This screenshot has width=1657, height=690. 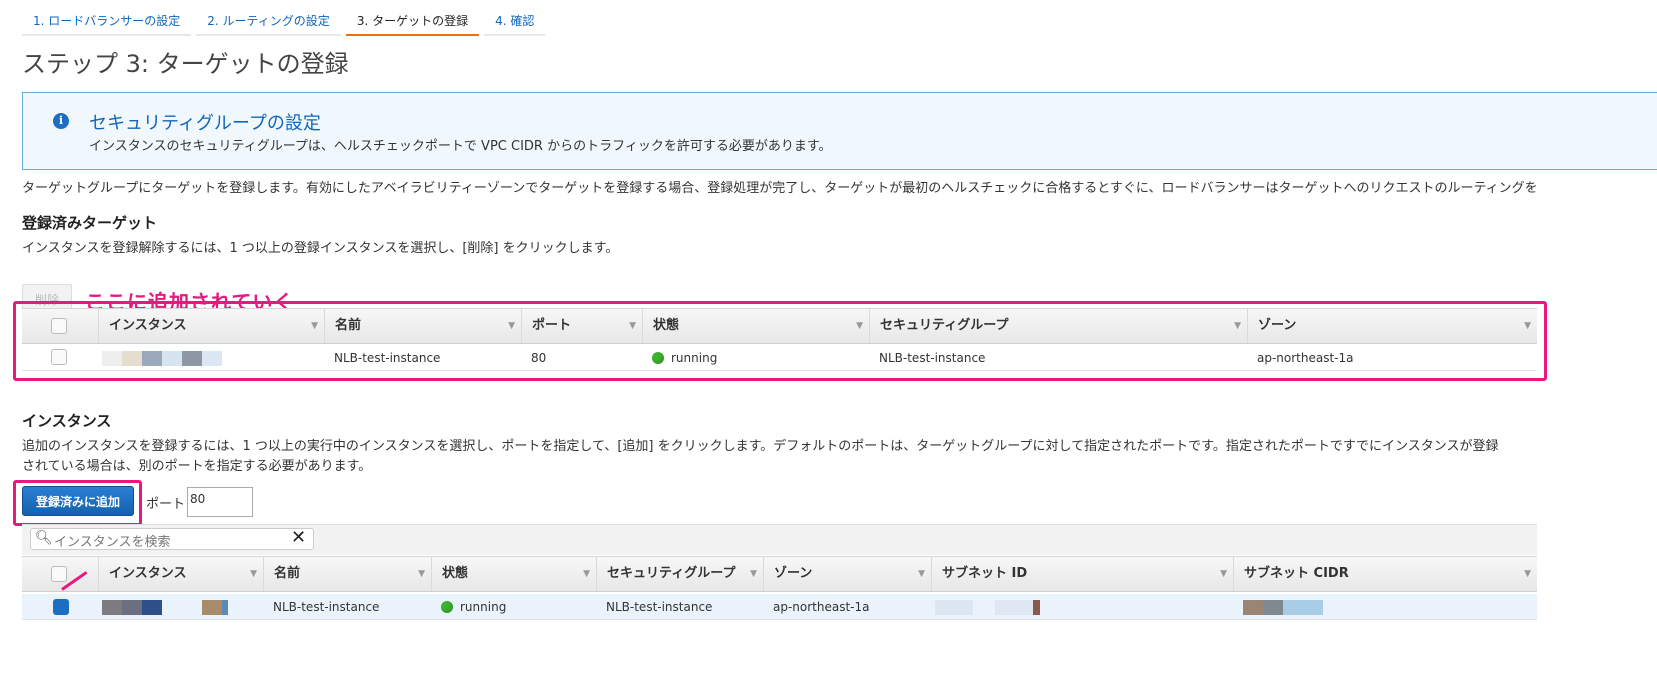 What do you see at coordinates (1296, 573) in the screenshot?
I see `col-label: サブネット CIDR` at bounding box center [1296, 573].